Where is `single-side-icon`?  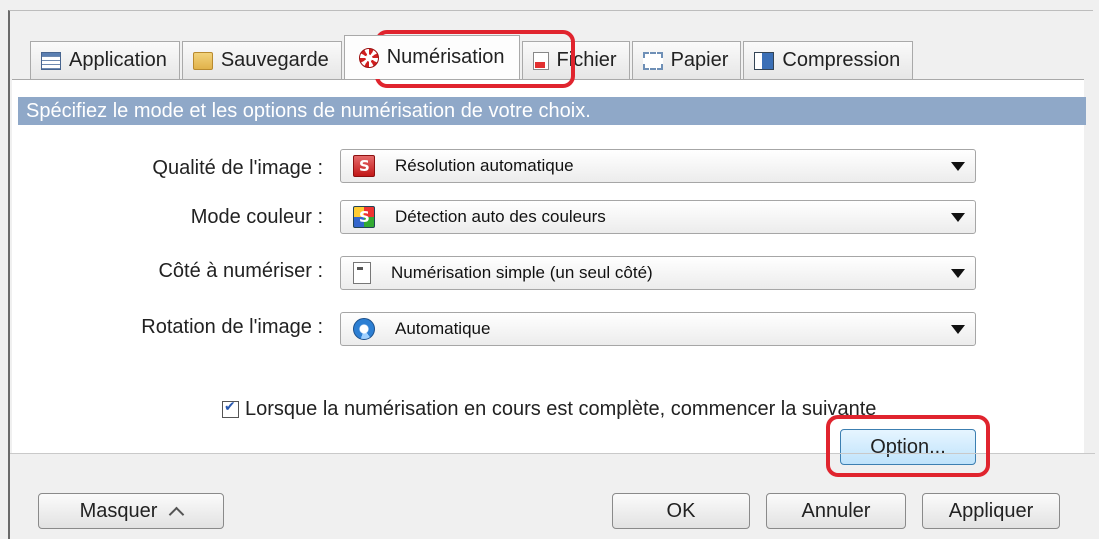
single-side-icon is located at coordinates (362, 273).